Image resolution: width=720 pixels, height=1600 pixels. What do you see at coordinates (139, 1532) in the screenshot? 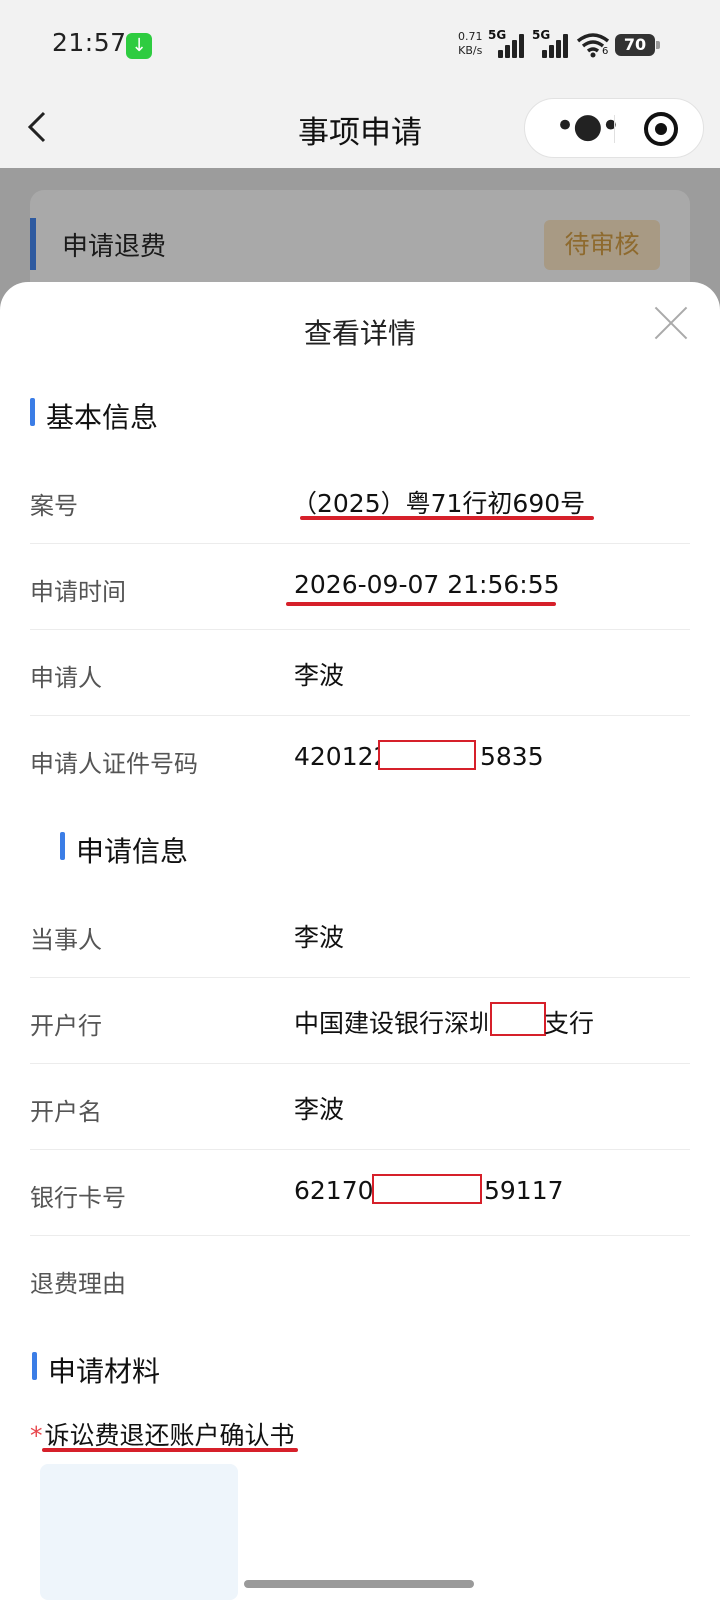
I see `material-thumbnail` at bounding box center [139, 1532].